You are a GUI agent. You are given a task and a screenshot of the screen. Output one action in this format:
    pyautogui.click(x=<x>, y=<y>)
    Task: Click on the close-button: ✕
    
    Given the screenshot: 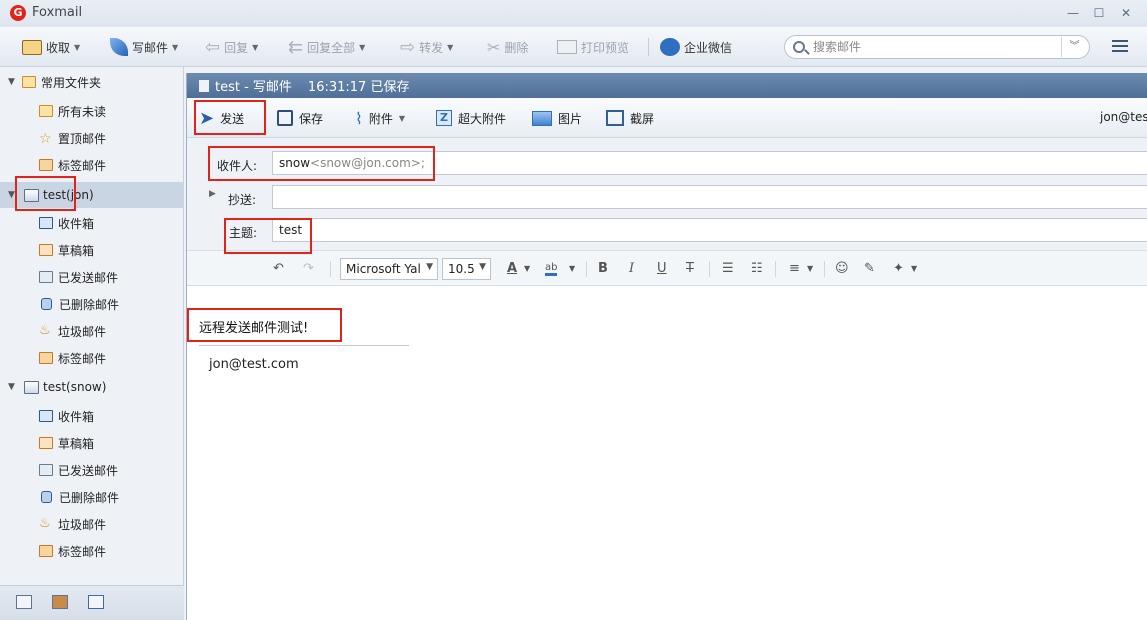 What is the action you would take?
    pyautogui.click(x=1126, y=13)
    